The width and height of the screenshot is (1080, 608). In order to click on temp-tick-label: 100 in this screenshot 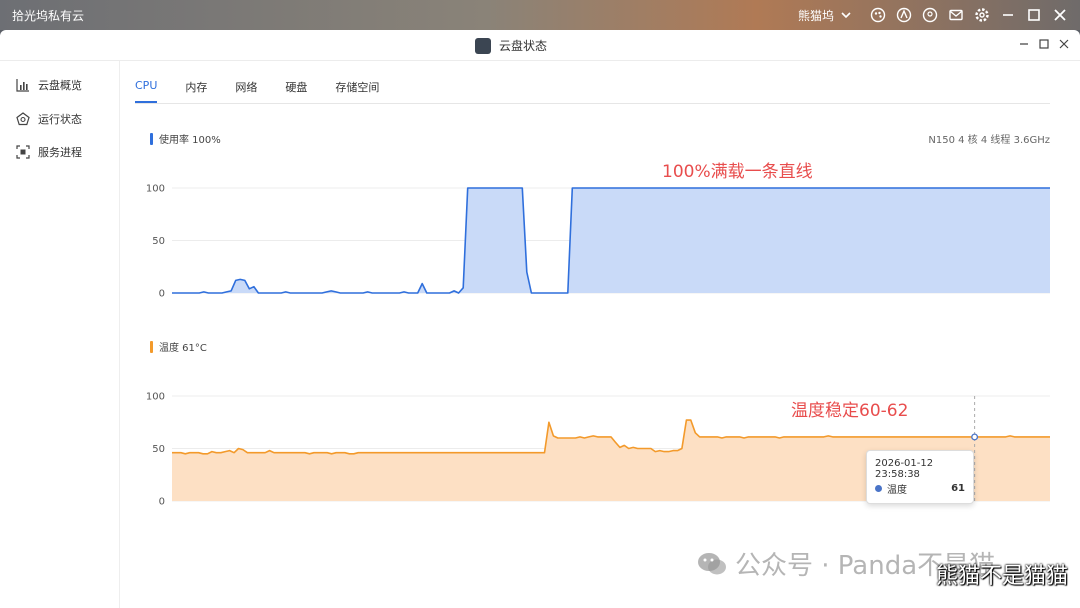, I will do `click(155, 397)`.